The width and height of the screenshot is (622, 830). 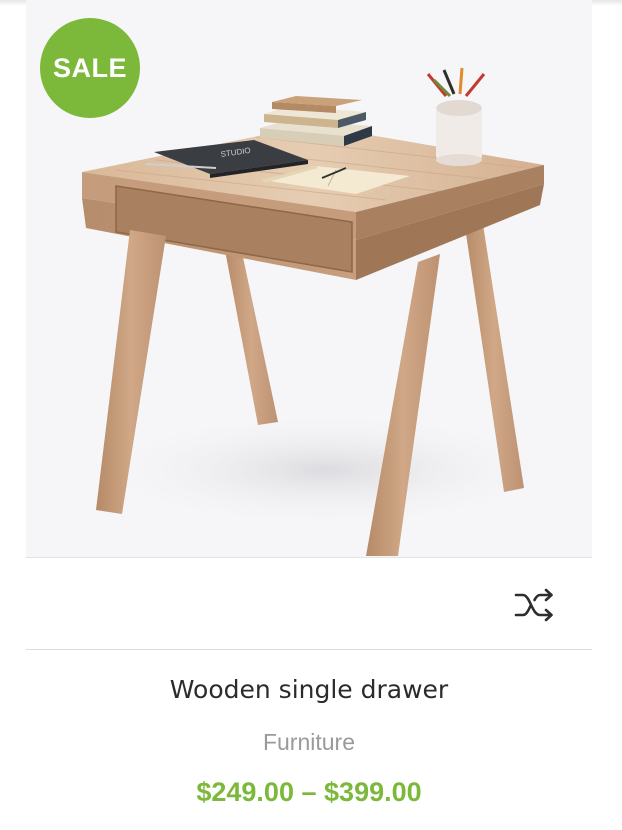 What do you see at coordinates (316, 121) in the screenshot?
I see `book-stack` at bounding box center [316, 121].